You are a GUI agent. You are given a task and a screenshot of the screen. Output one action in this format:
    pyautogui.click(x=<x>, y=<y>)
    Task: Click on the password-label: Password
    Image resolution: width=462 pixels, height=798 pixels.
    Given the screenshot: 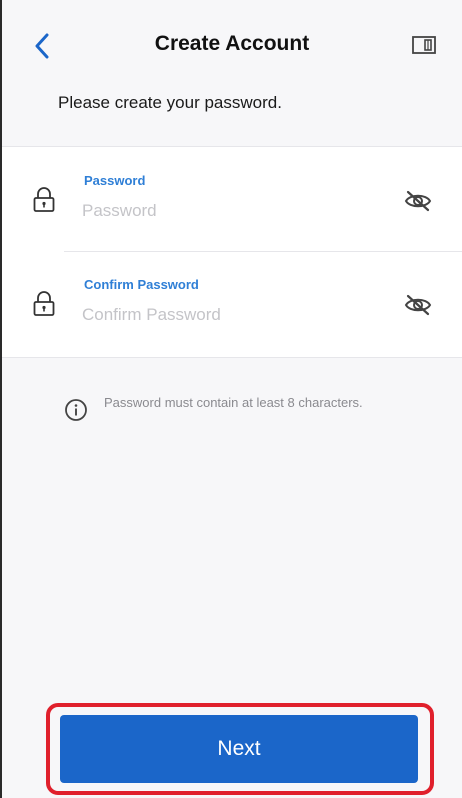 What is the action you would take?
    pyautogui.click(x=115, y=180)
    